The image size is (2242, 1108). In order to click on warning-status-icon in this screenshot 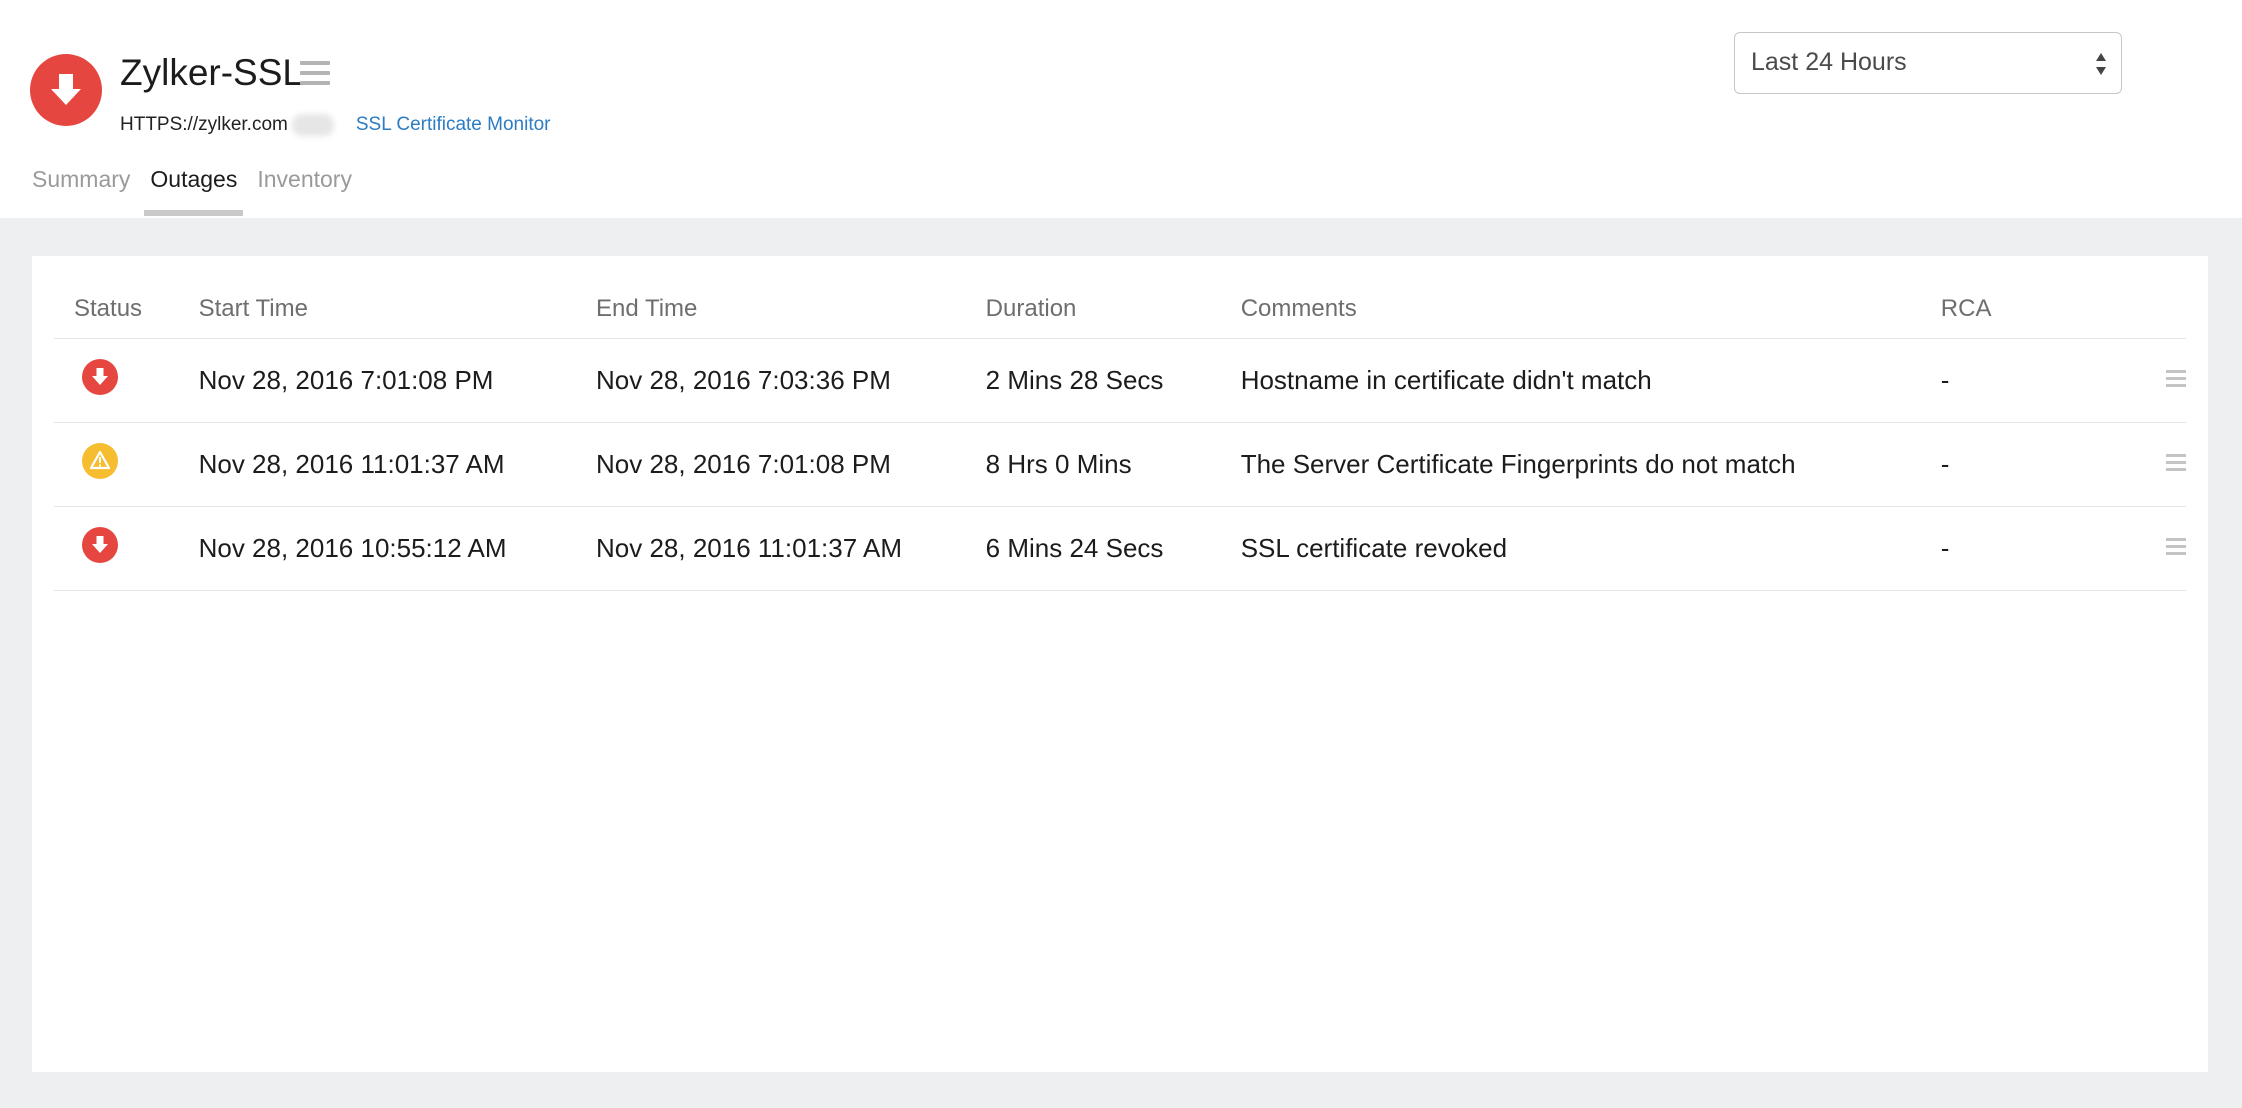, I will do `click(100, 460)`.